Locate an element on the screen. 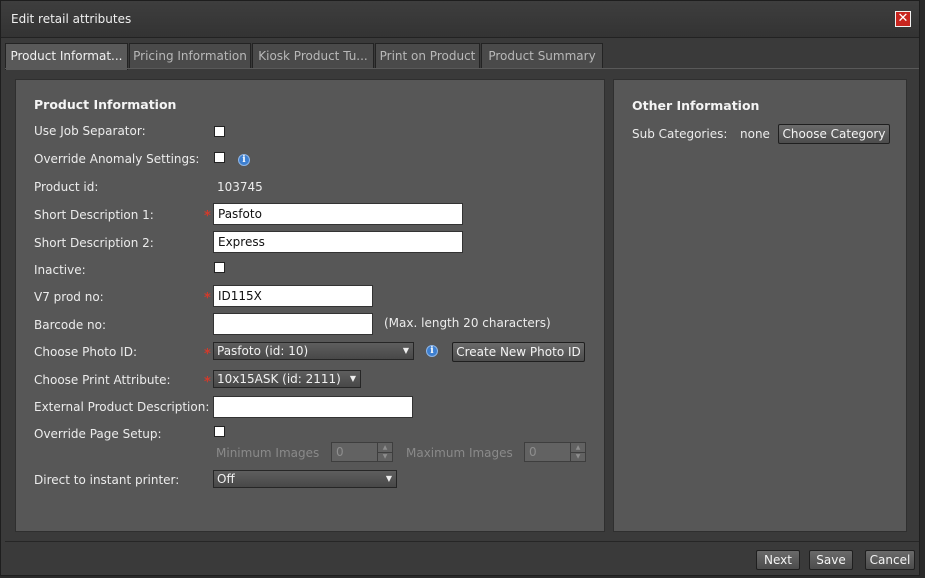  tab-underline is located at coordinates (462, 68).